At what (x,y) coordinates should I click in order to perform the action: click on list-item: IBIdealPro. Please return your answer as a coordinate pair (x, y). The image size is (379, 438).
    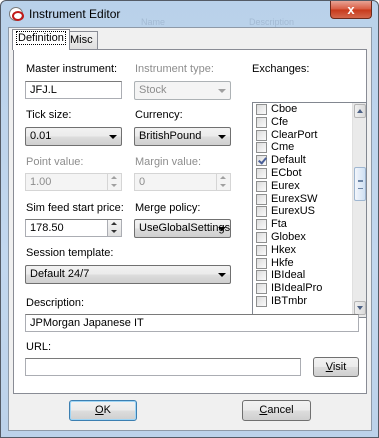
    Looking at the image, I should click on (309, 288).